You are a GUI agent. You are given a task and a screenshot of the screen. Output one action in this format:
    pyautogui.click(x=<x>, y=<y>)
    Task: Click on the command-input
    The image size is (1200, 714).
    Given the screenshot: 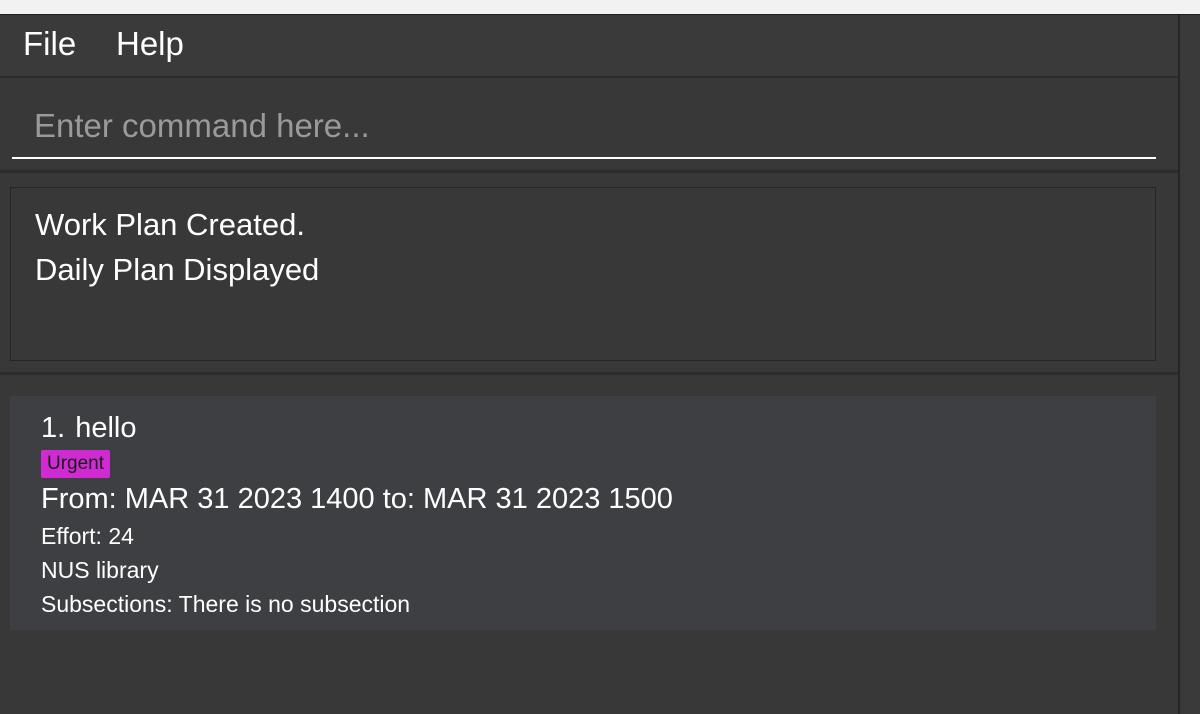 What is the action you would take?
    pyautogui.click(x=584, y=127)
    